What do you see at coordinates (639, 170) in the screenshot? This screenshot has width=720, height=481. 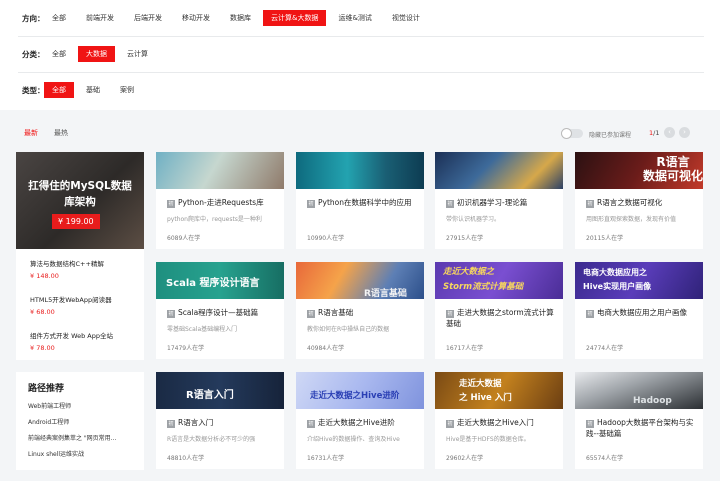 I see `course-thumbnail: R语言 数据可视化` at bounding box center [639, 170].